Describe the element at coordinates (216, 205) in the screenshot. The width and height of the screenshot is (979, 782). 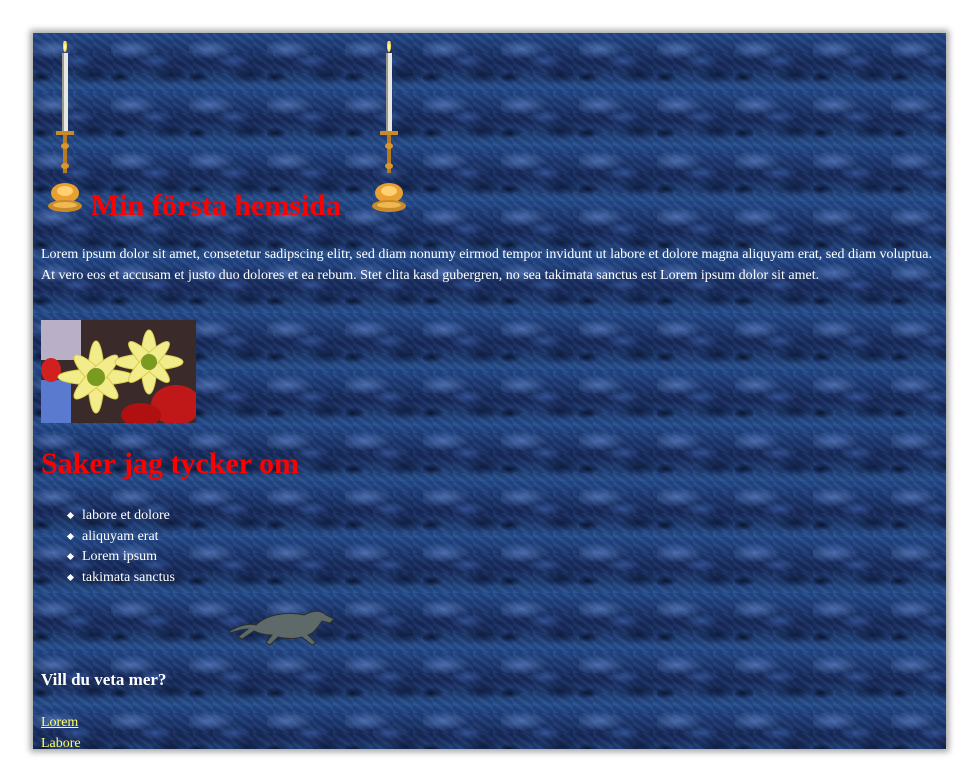
I see `site-title: Min första hemsida` at that location.